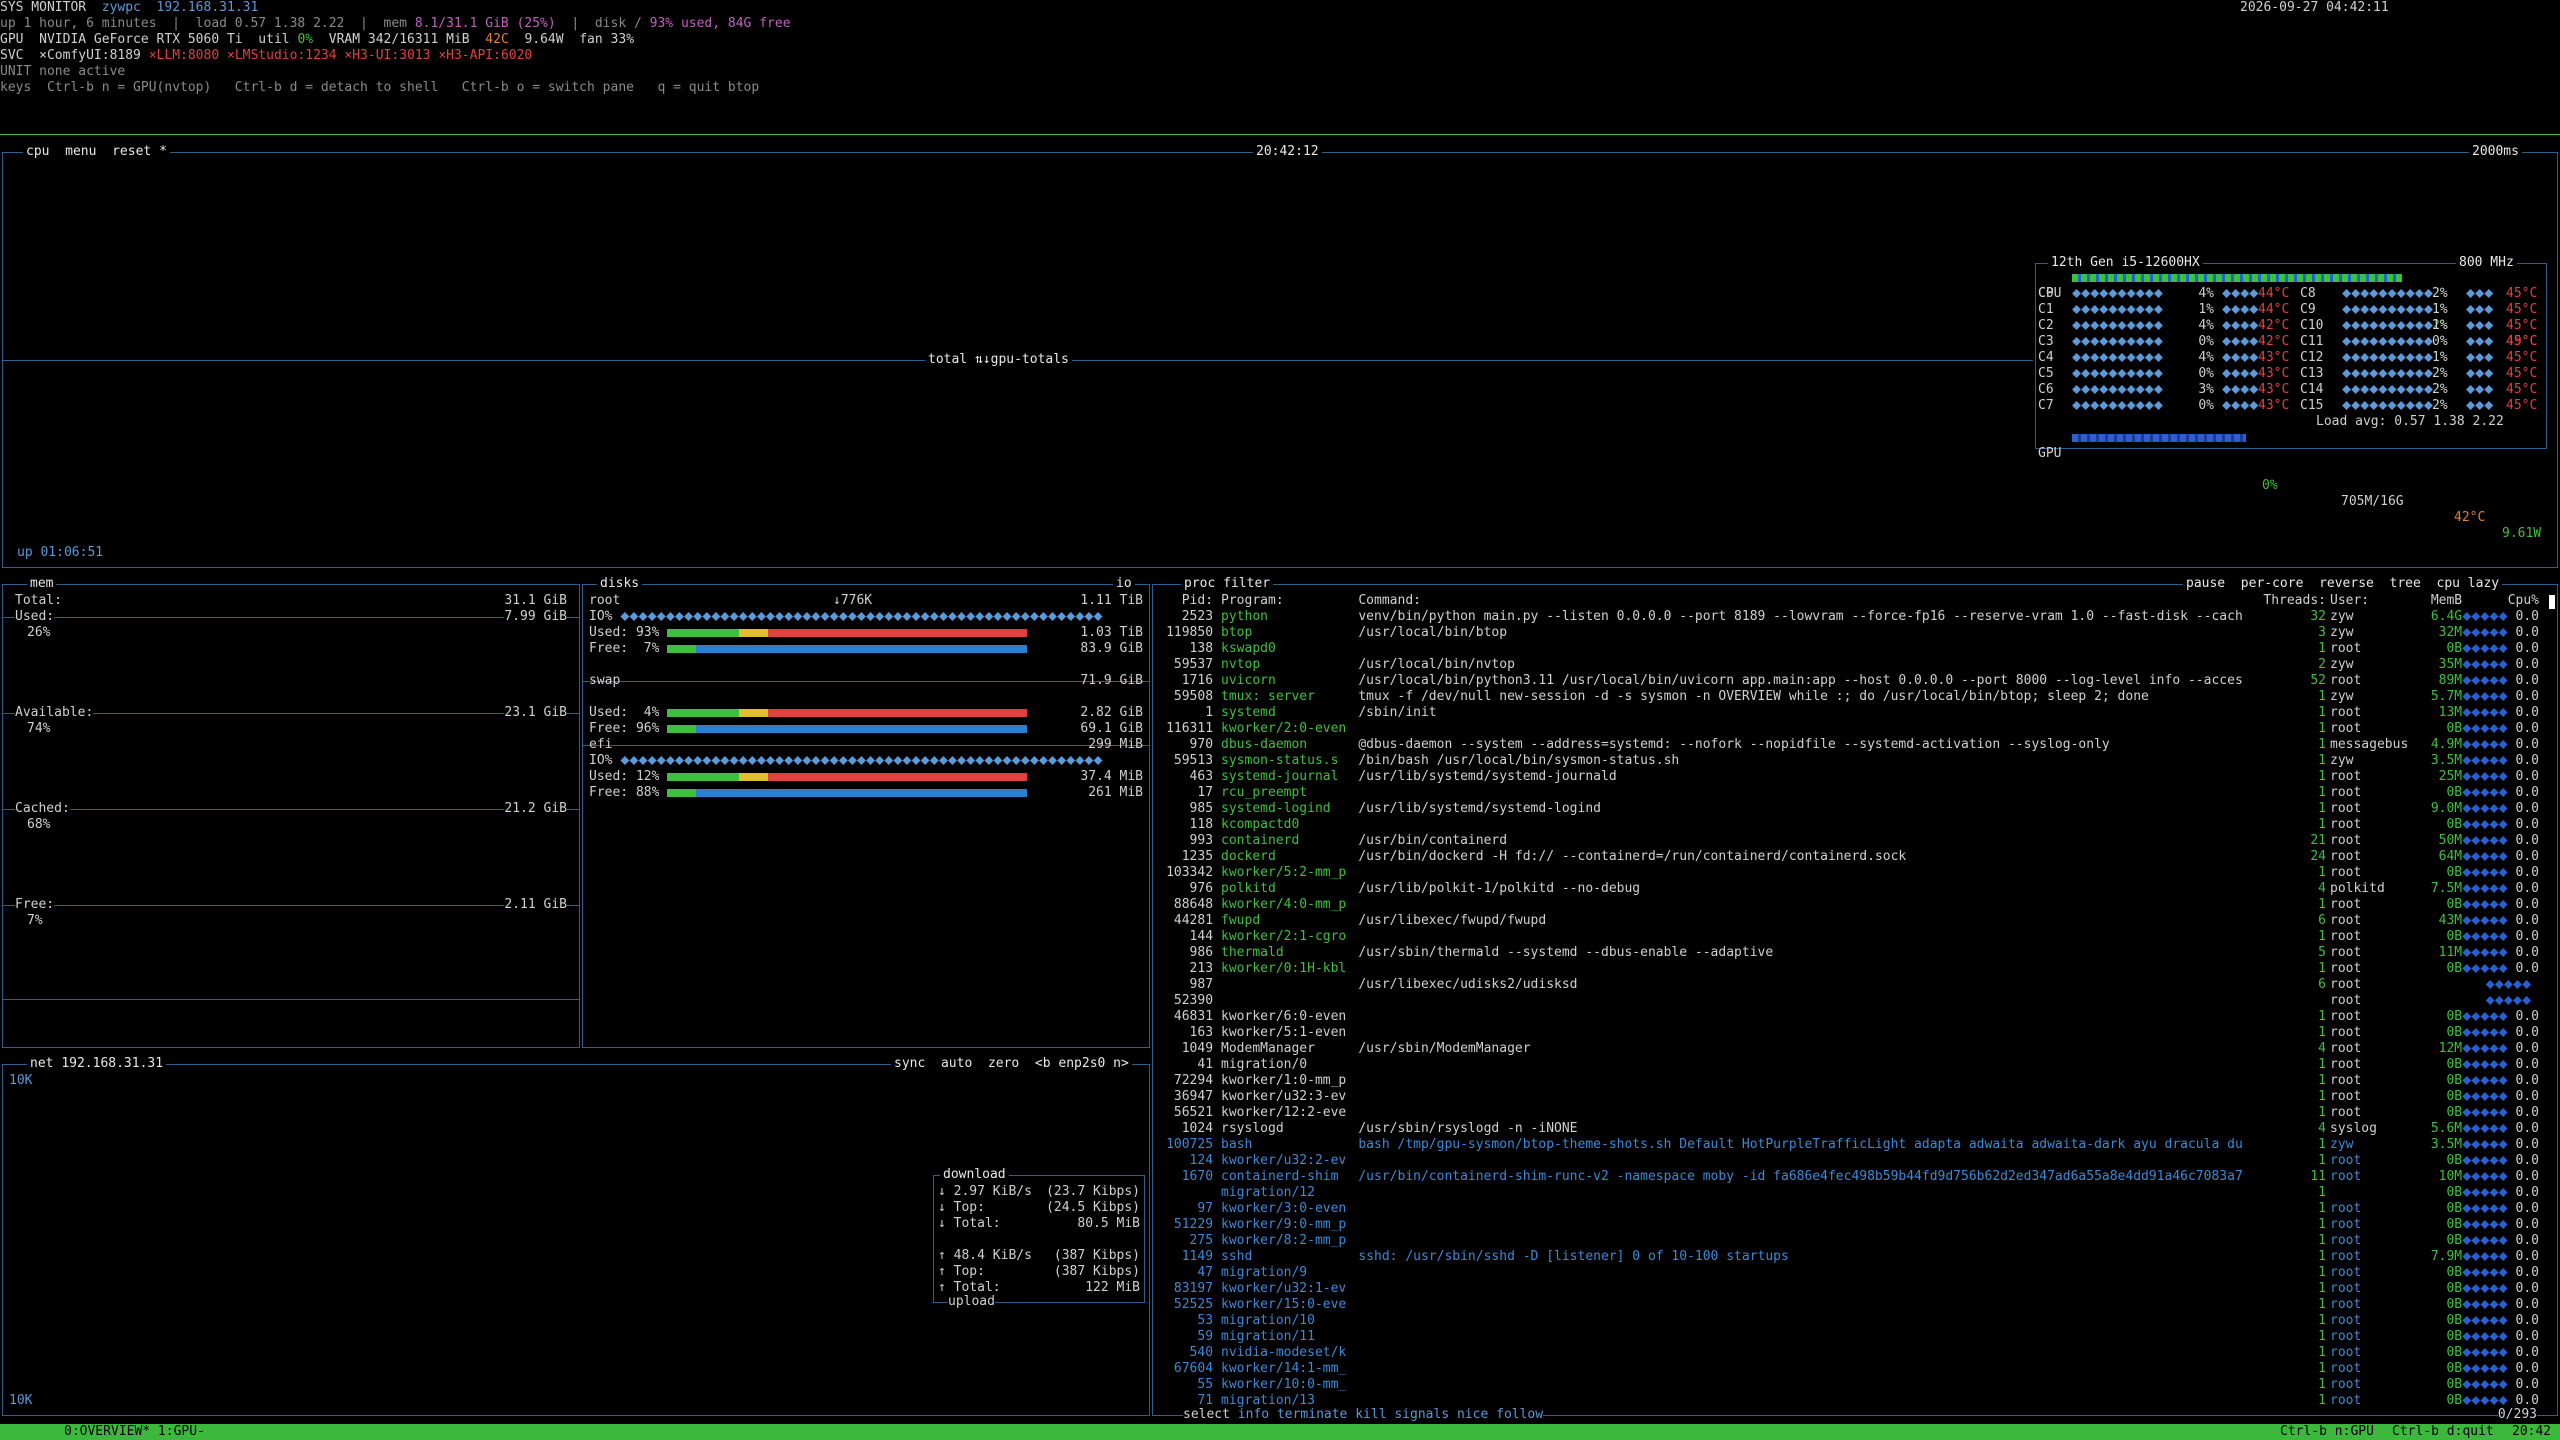 Image resolution: width=2560 pixels, height=1440 pixels. What do you see at coordinates (1855, 937) in the screenshot?
I see `table-row: 144 kworker/2:1-cgro 1 root 0B ⬥⬥⬥⬥⬥ 0.0` at bounding box center [1855, 937].